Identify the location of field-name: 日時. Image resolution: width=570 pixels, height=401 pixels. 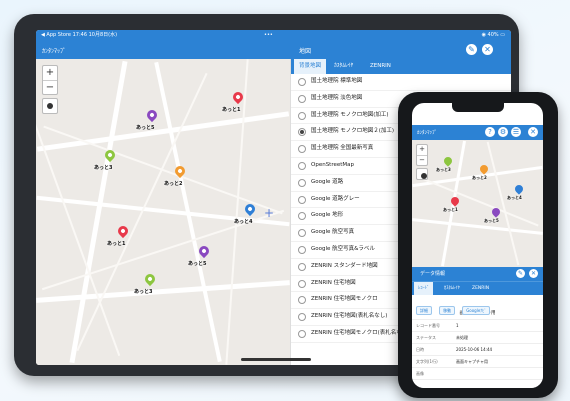
(420, 349).